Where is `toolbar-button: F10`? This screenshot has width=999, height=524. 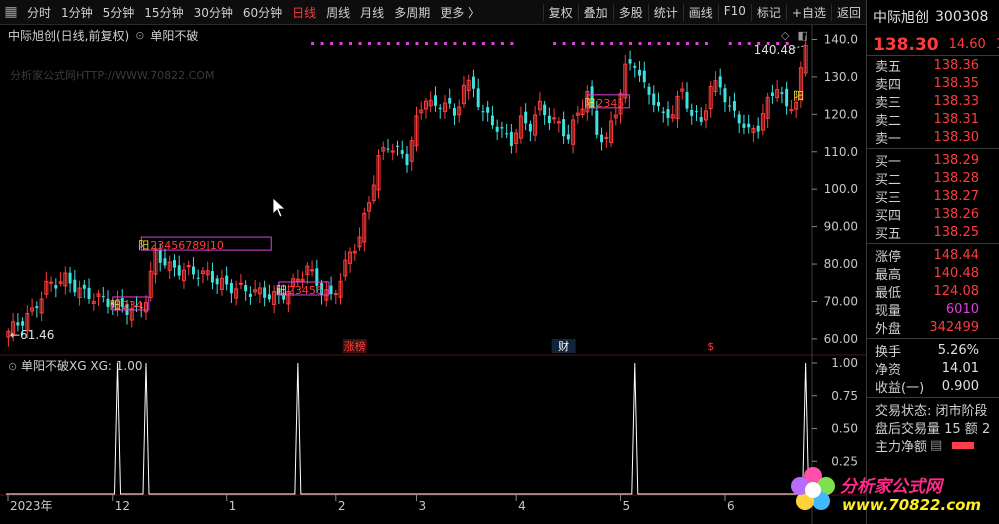 toolbar-button: F10 is located at coordinates (734, 12).